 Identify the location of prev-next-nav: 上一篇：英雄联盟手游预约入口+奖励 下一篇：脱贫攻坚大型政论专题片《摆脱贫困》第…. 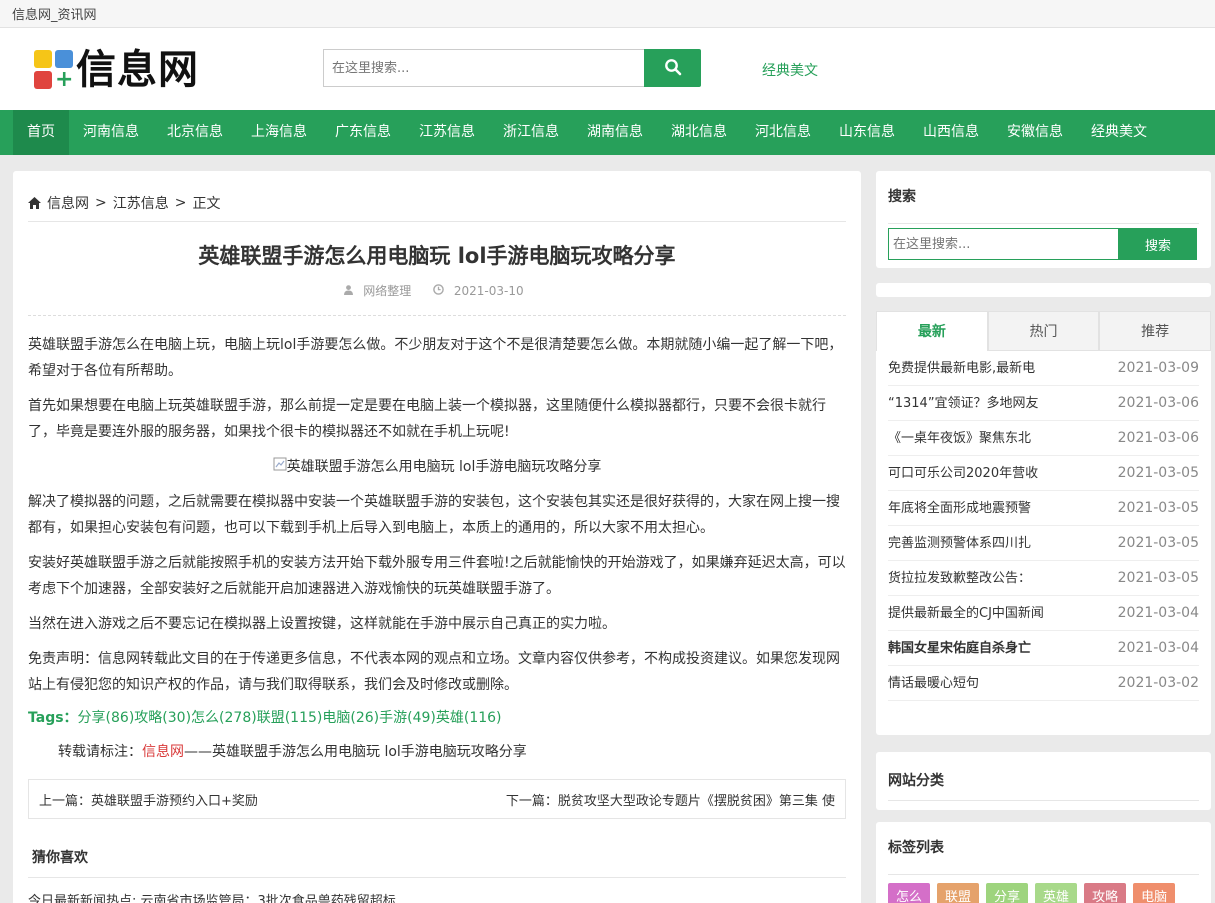
(437, 799).